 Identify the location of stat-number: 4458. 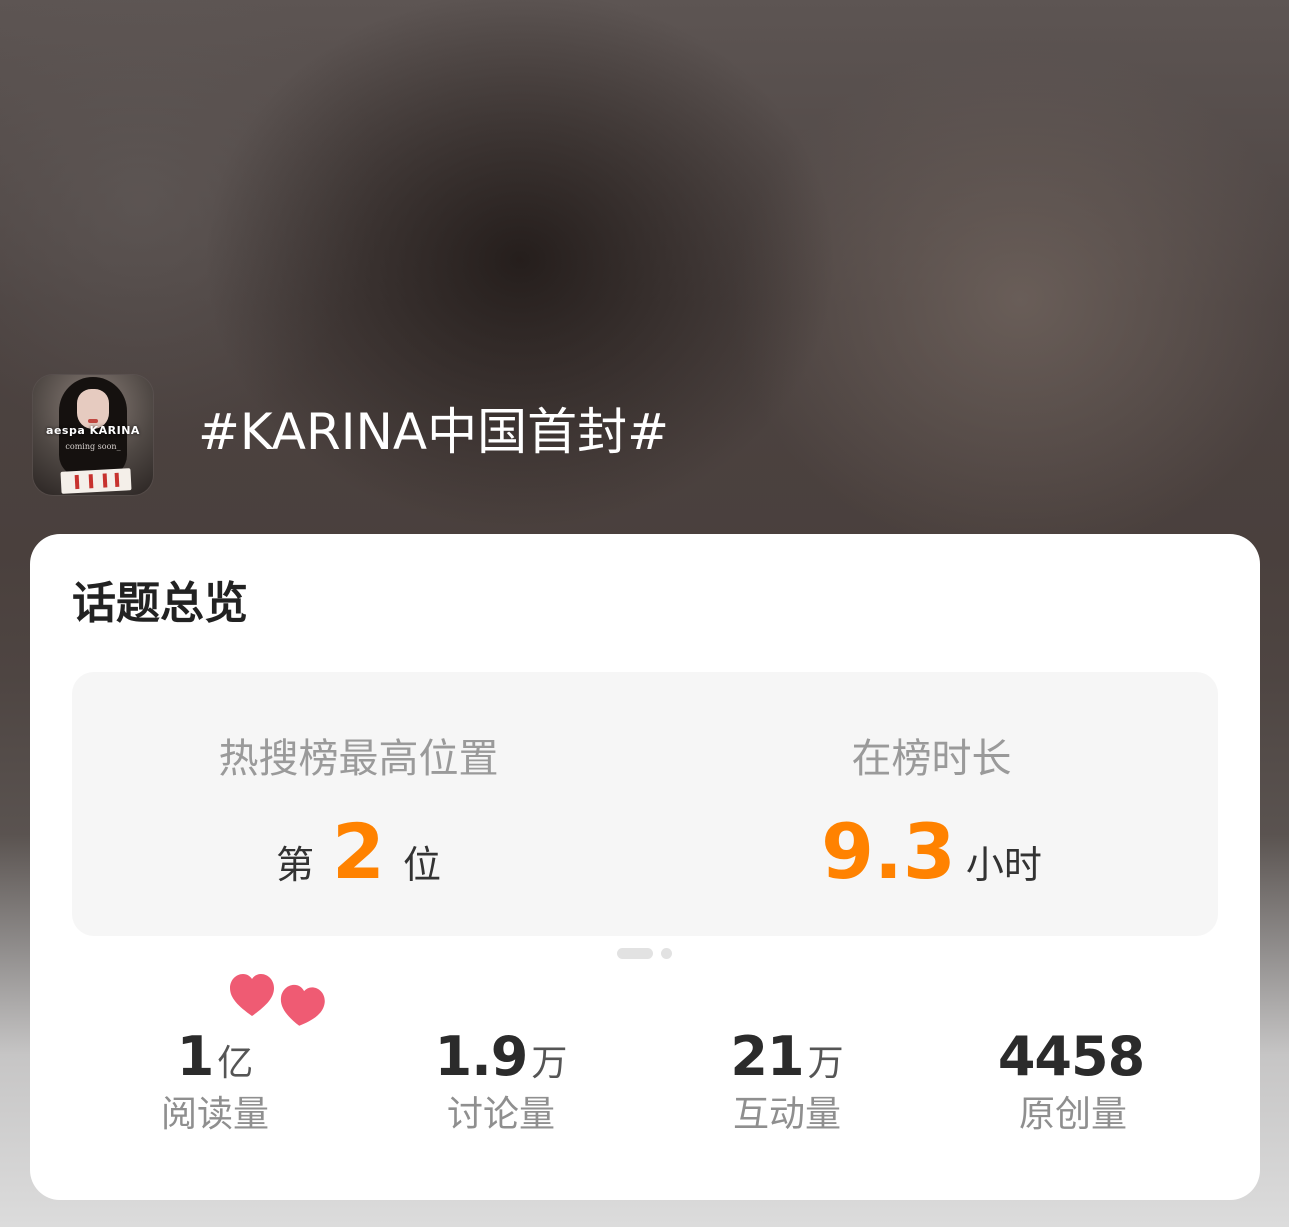
(1071, 1056).